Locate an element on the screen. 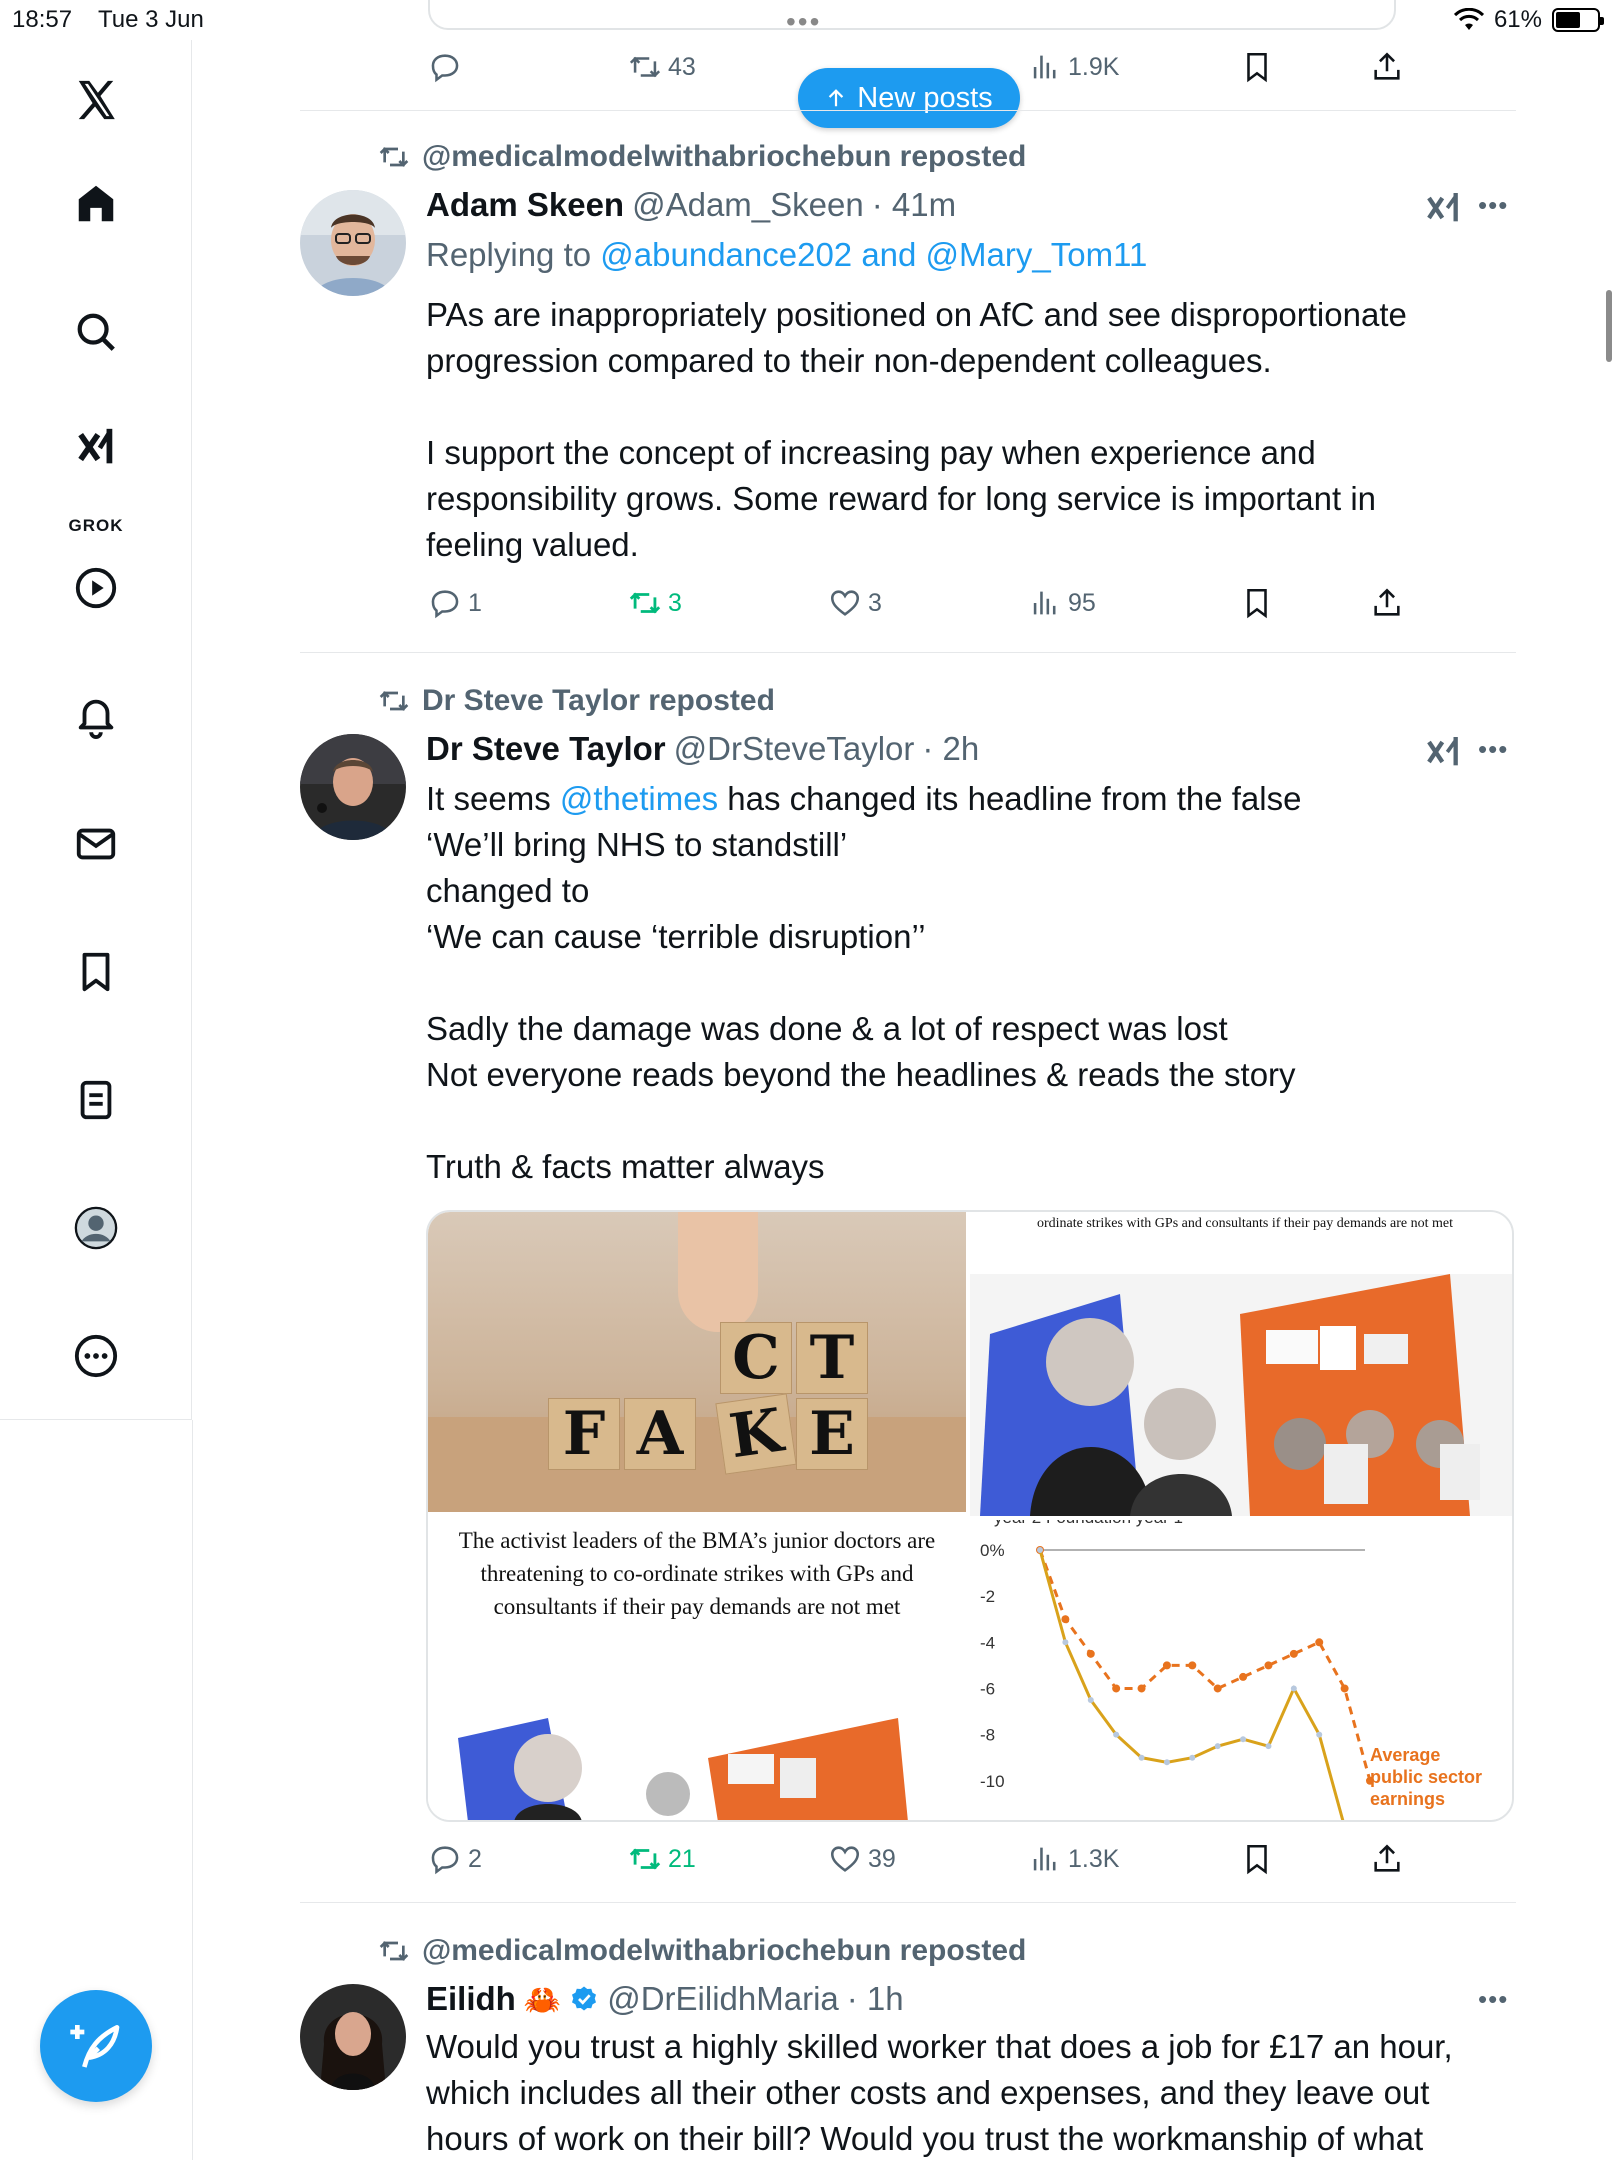 The height and width of the screenshot is (2160, 1620). reply-button is located at coordinates (445, 67).